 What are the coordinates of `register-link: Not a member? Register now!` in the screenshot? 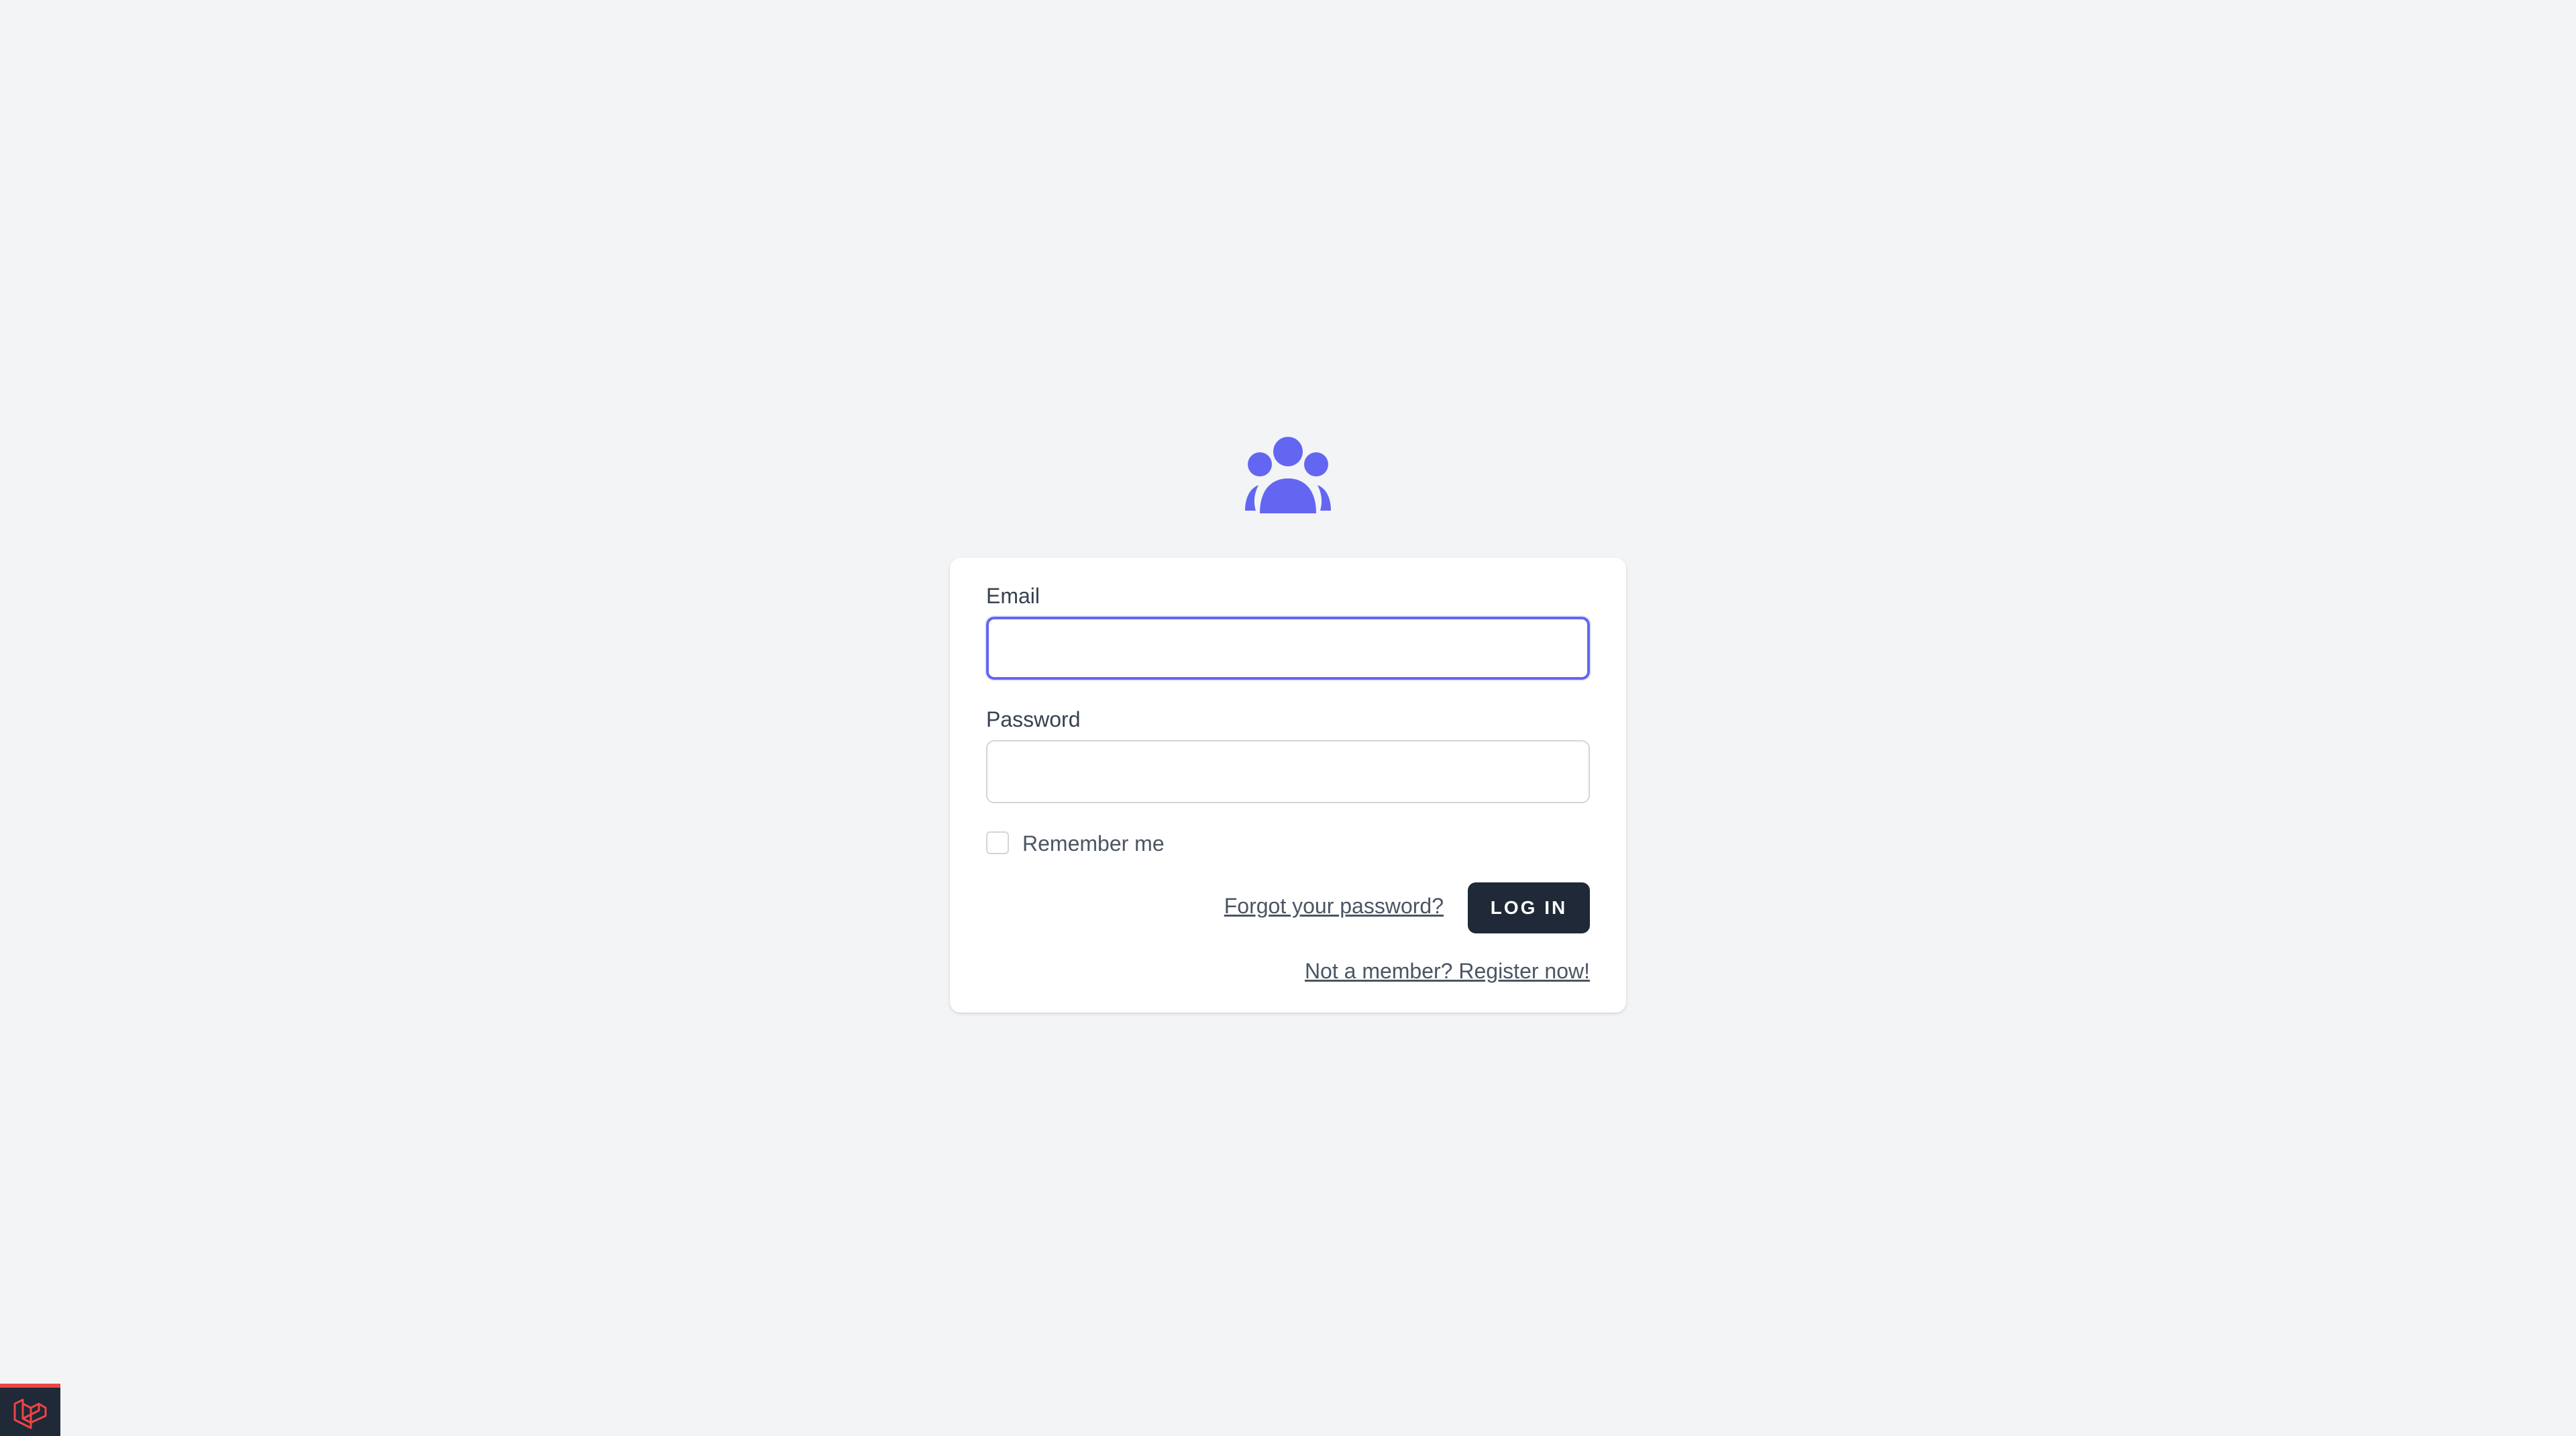 It's located at (1447, 971).